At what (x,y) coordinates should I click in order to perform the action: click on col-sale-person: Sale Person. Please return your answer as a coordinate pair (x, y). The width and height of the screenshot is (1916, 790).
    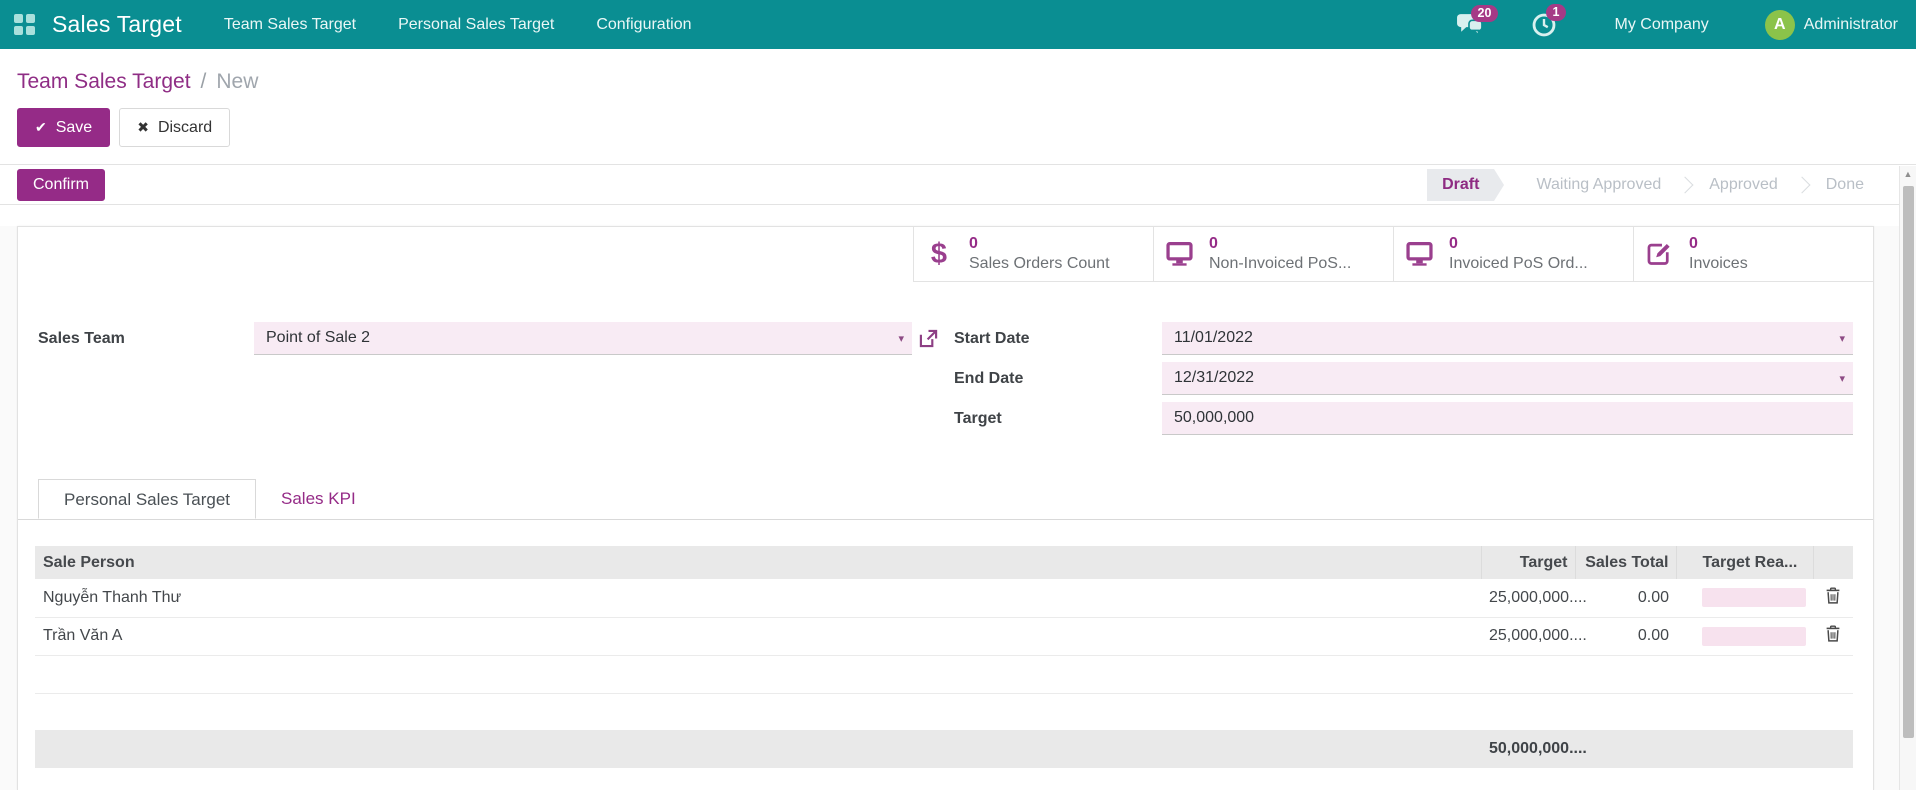
    Looking at the image, I should click on (758, 562).